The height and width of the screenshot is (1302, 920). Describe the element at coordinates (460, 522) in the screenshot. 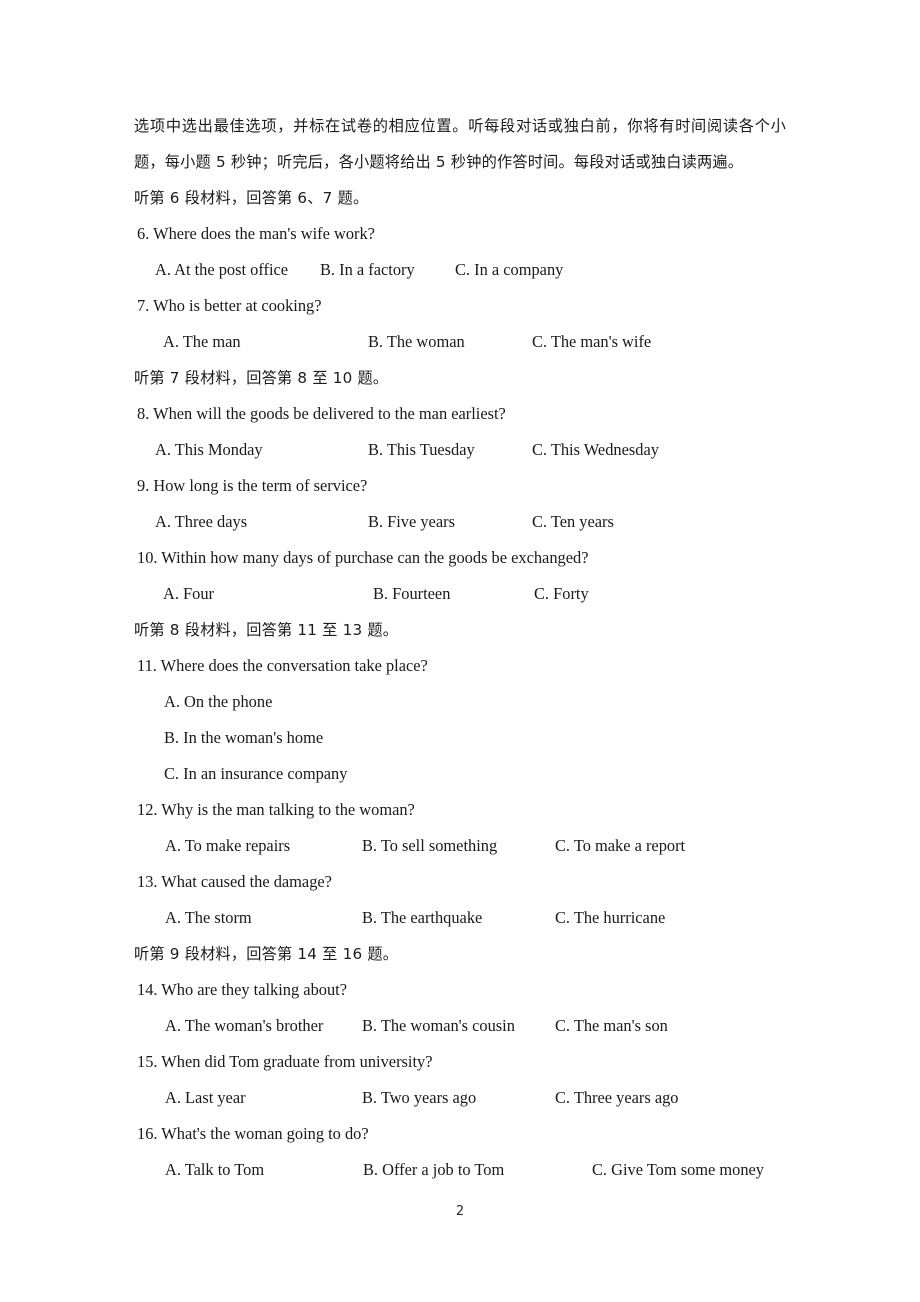

I see `answer-option-row: A. Three days B. Five years C. Ten years` at that location.